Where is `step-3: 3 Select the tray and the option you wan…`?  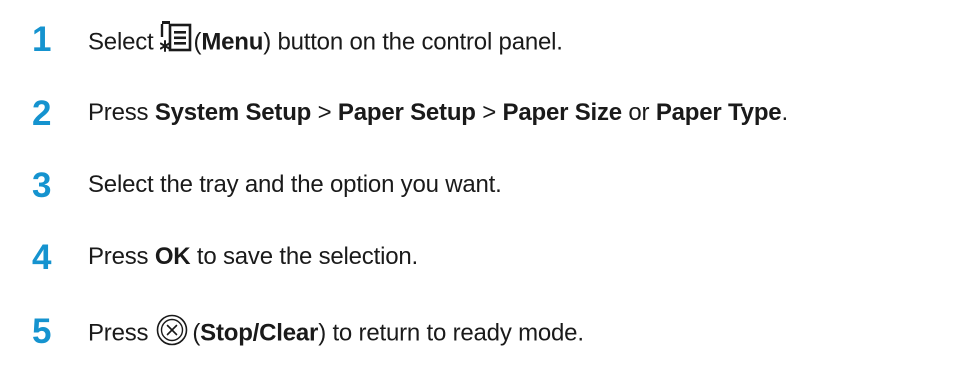 step-3: 3 Select the tray and the option you wan… is located at coordinates (477, 189).